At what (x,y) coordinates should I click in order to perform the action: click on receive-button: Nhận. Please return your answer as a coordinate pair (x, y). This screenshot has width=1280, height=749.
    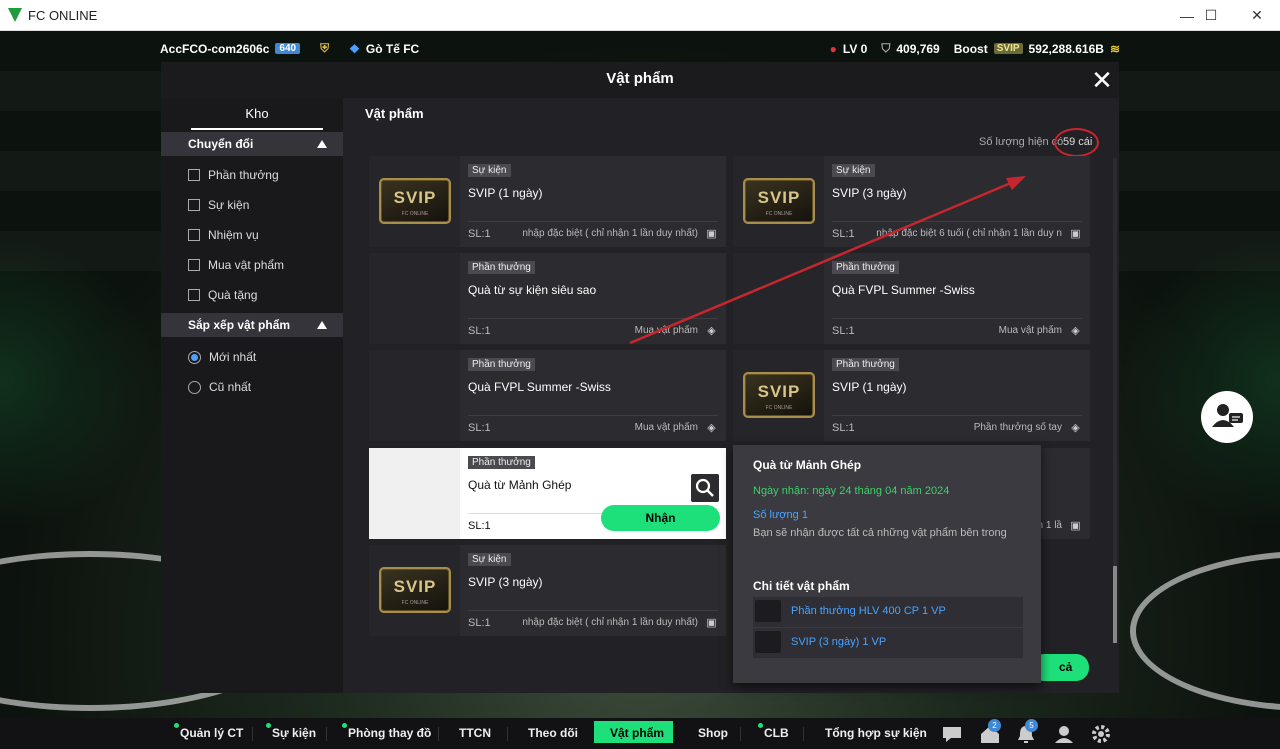
    Looking at the image, I should click on (660, 518).